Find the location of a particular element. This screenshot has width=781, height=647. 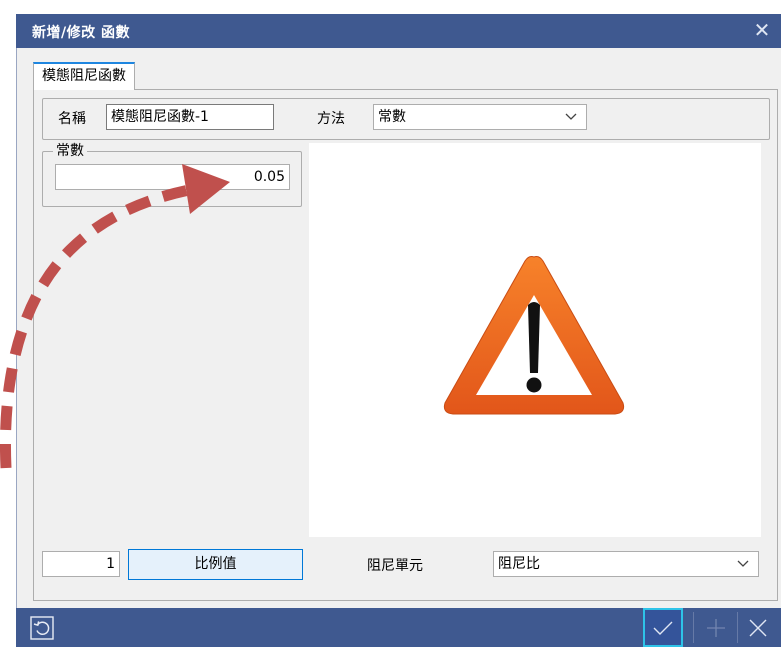

window-title: 新增/修改 函數 is located at coordinates (81, 33).